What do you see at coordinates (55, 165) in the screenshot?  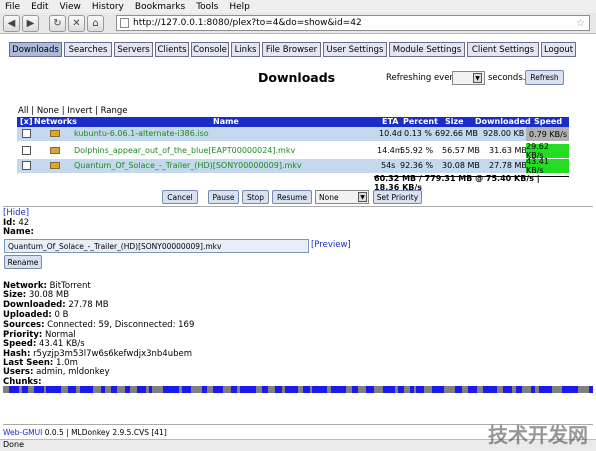 I see `folder-icon` at bounding box center [55, 165].